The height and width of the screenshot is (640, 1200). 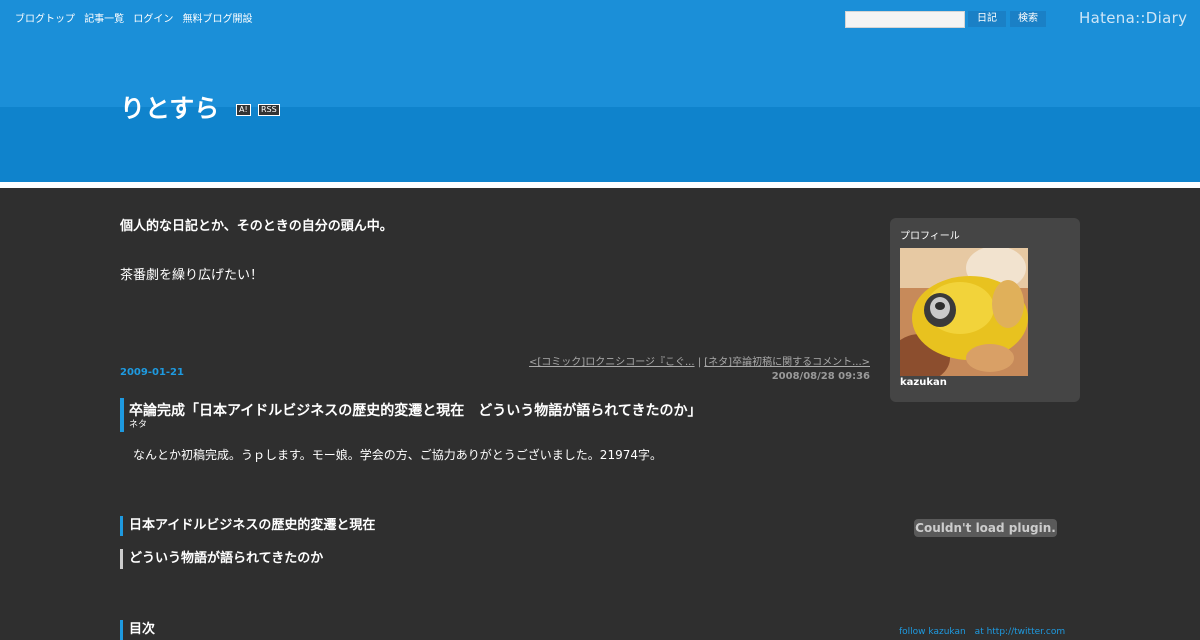 I want to click on profile-panel: プロフィール kazukan, so click(x=985, y=310).